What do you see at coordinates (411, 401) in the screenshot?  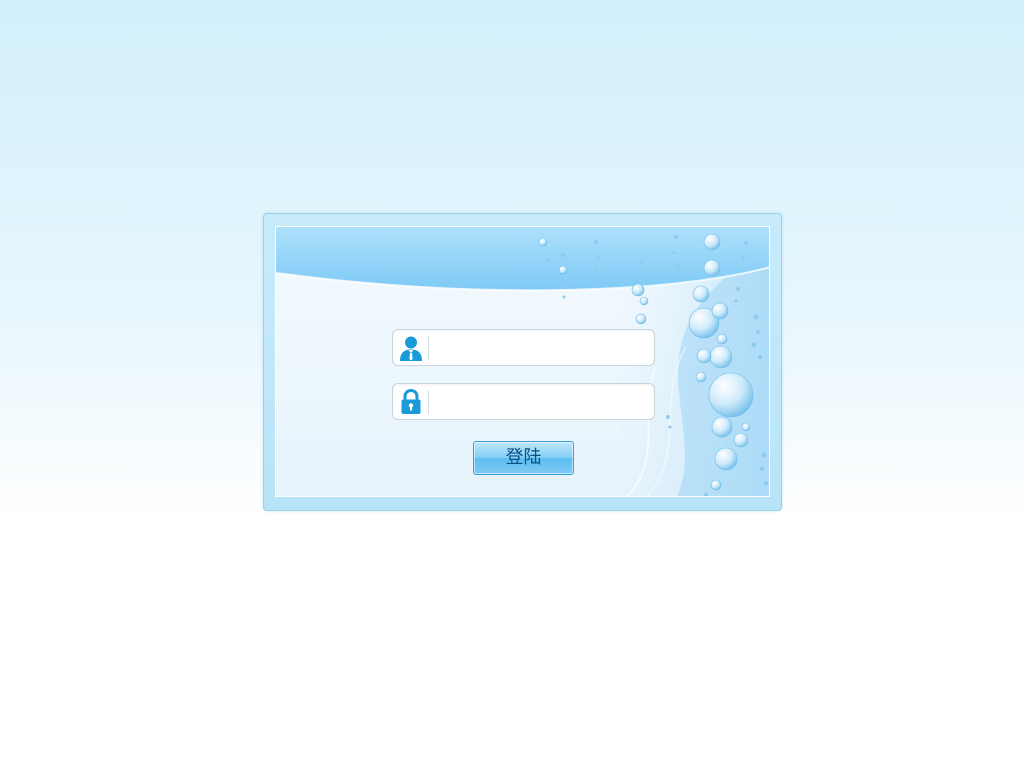 I see `lock-icon` at bounding box center [411, 401].